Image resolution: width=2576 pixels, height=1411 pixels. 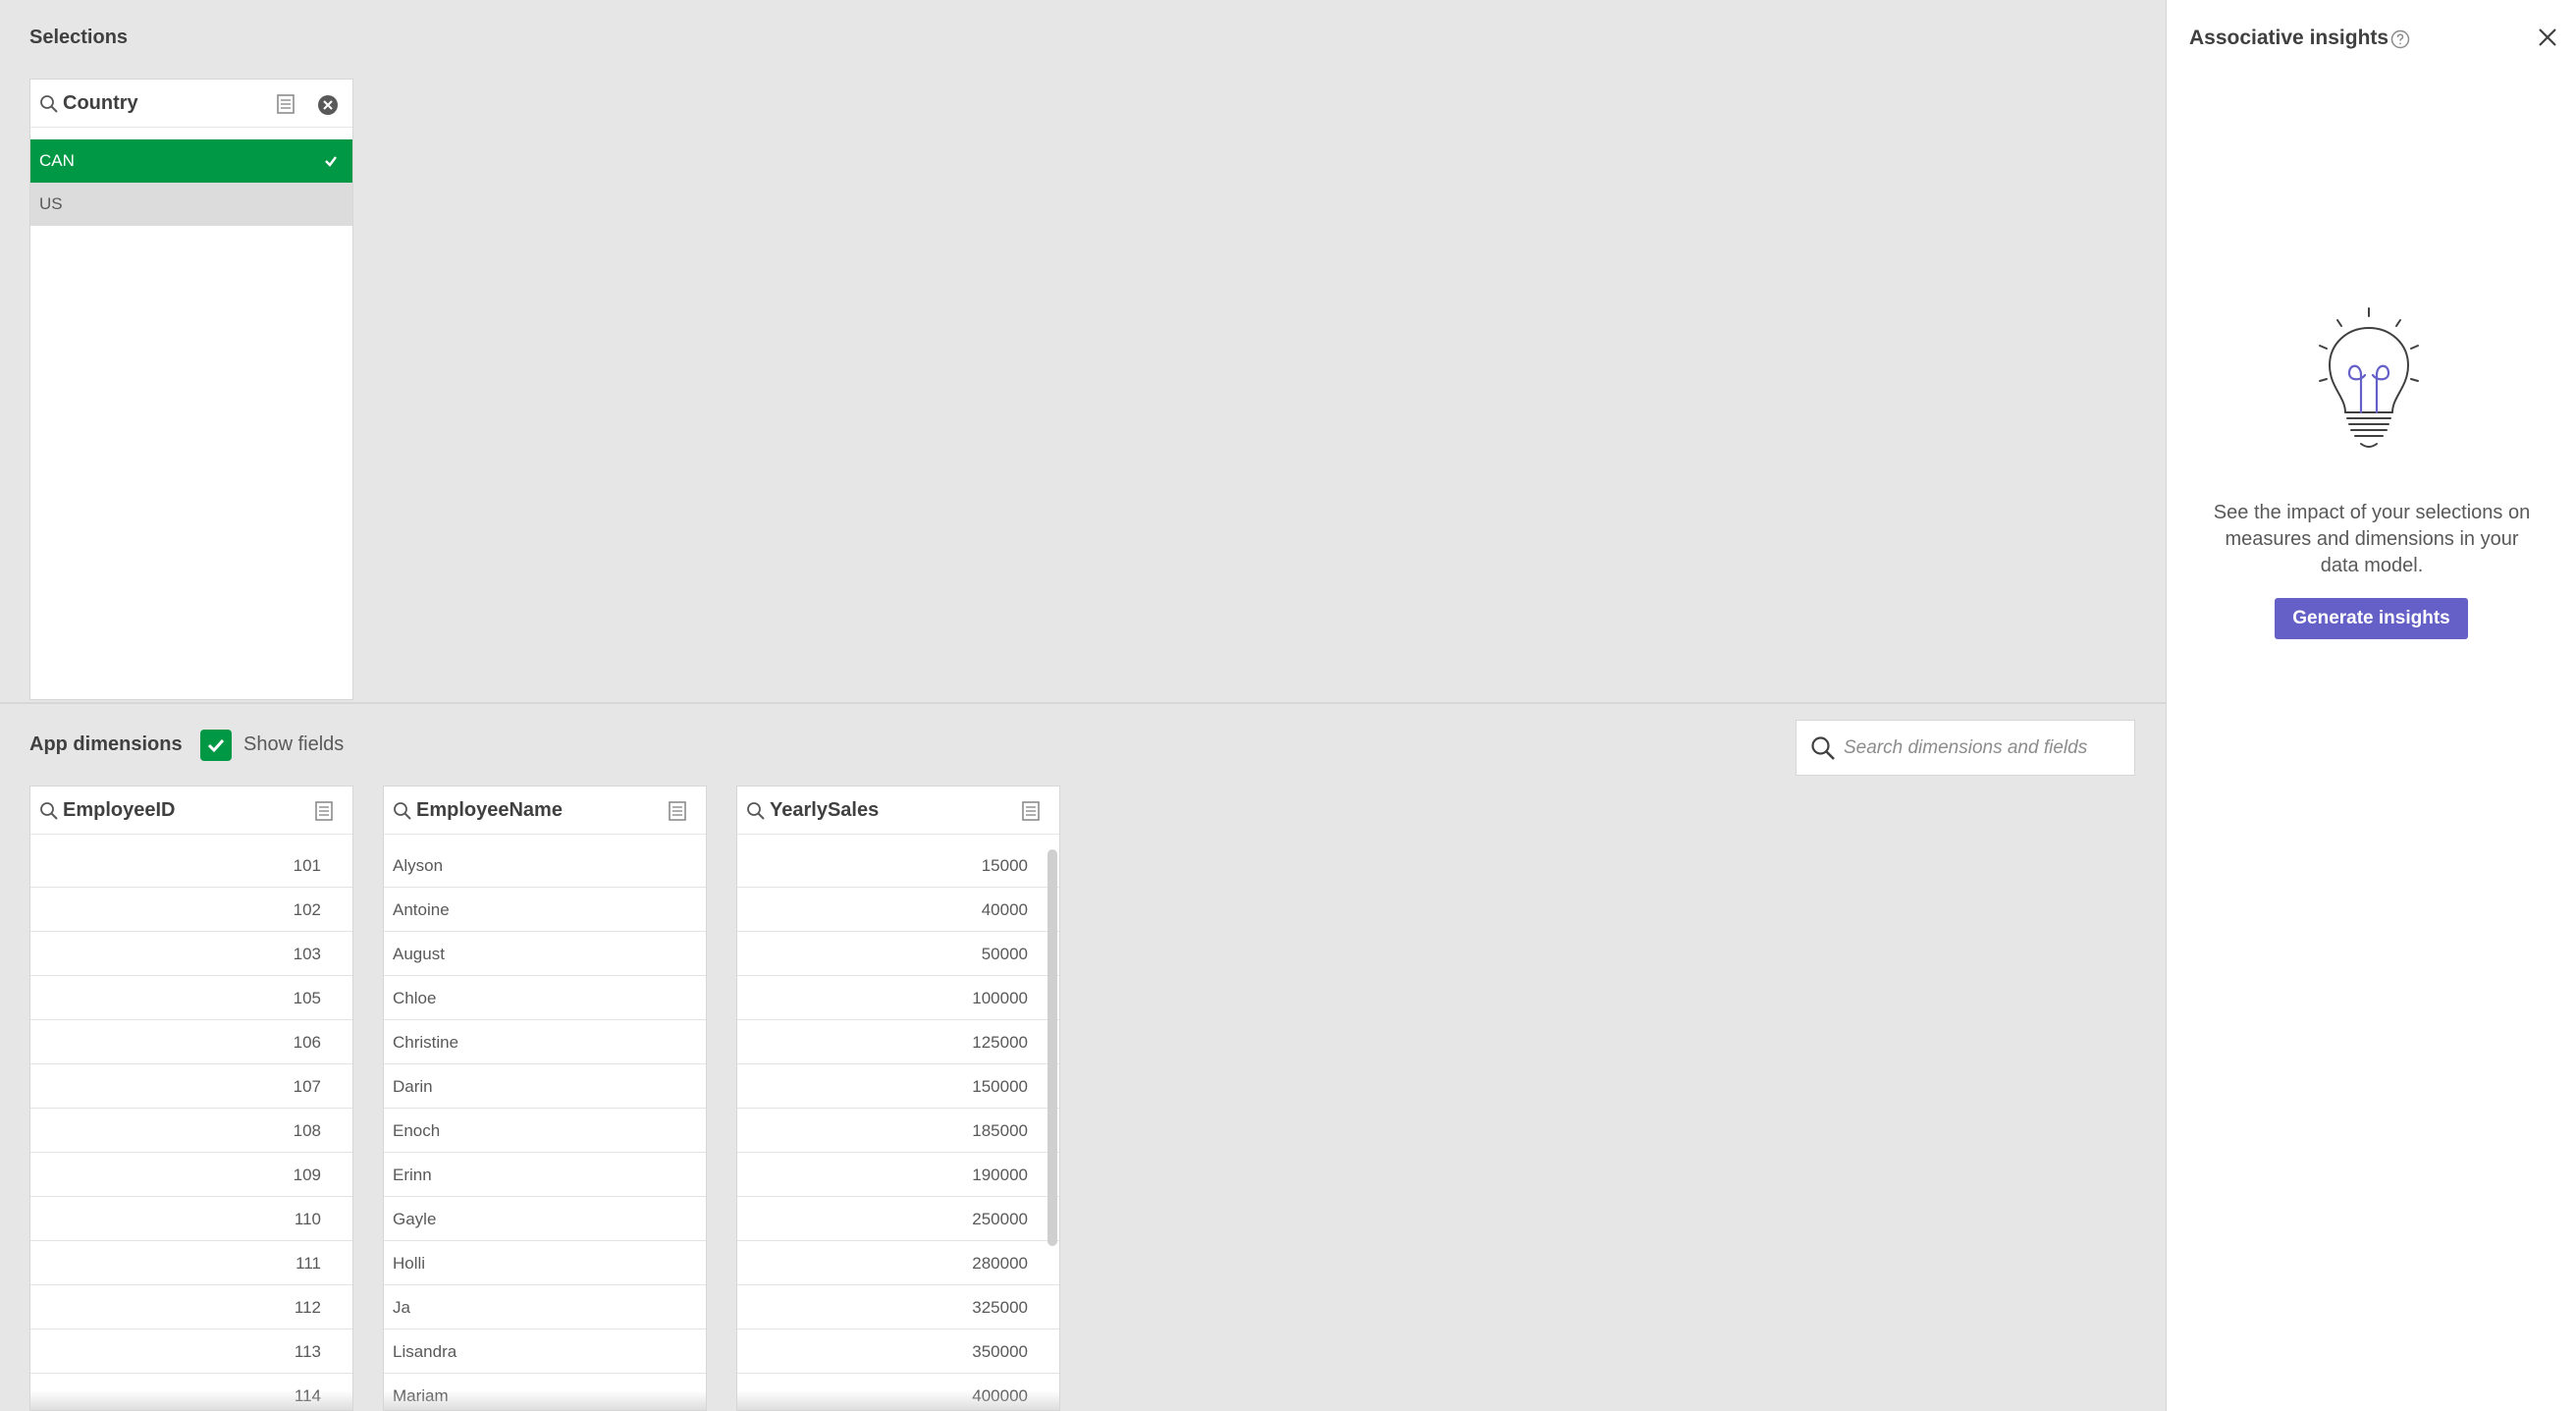 I want to click on list-item: 100000, so click(x=898, y=998).